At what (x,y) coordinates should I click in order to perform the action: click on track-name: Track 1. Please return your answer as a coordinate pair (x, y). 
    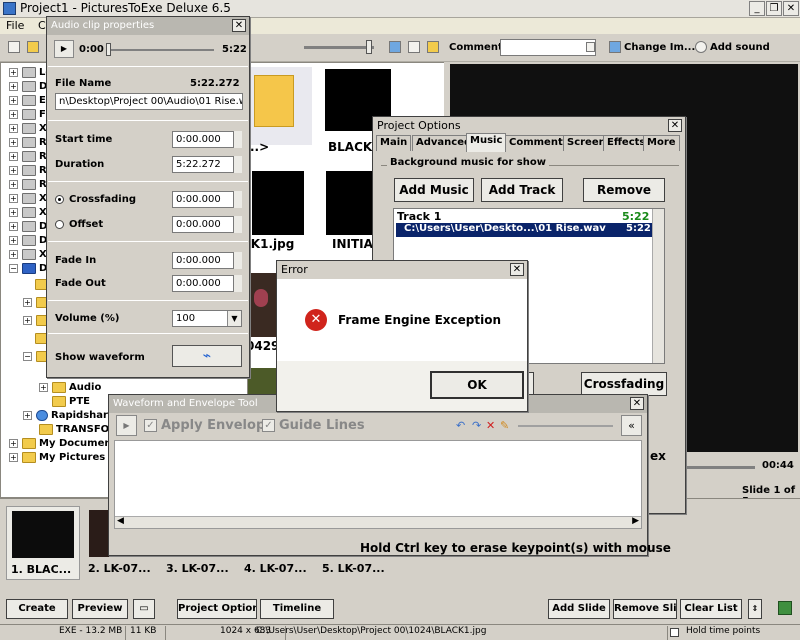
    Looking at the image, I should click on (419, 216).